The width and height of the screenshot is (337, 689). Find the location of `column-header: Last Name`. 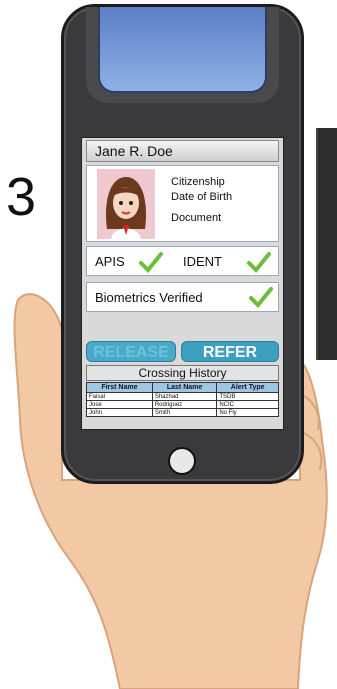

column-header: Last Name is located at coordinates (184, 387).